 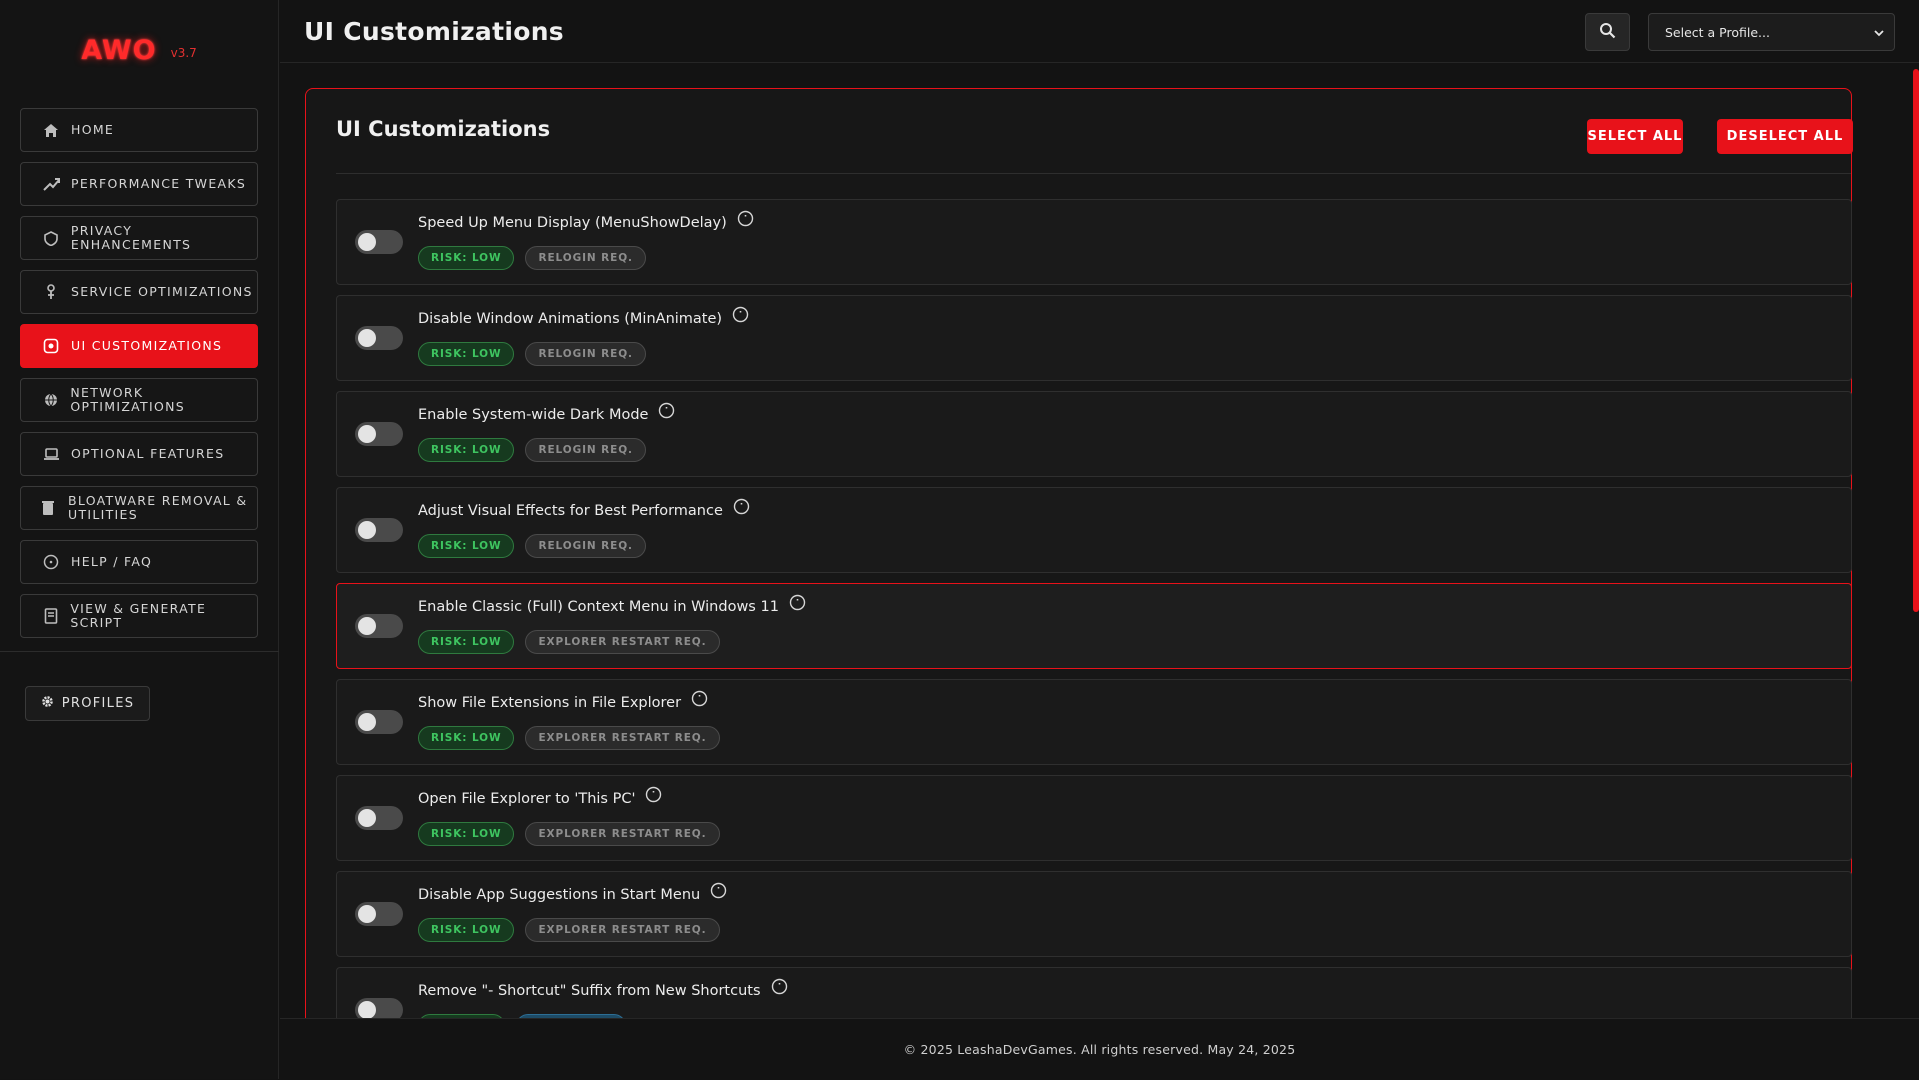 What do you see at coordinates (1785, 136) in the screenshot?
I see `deselect-all-button: DESELECT ALL` at bounding box center [1785, 136].